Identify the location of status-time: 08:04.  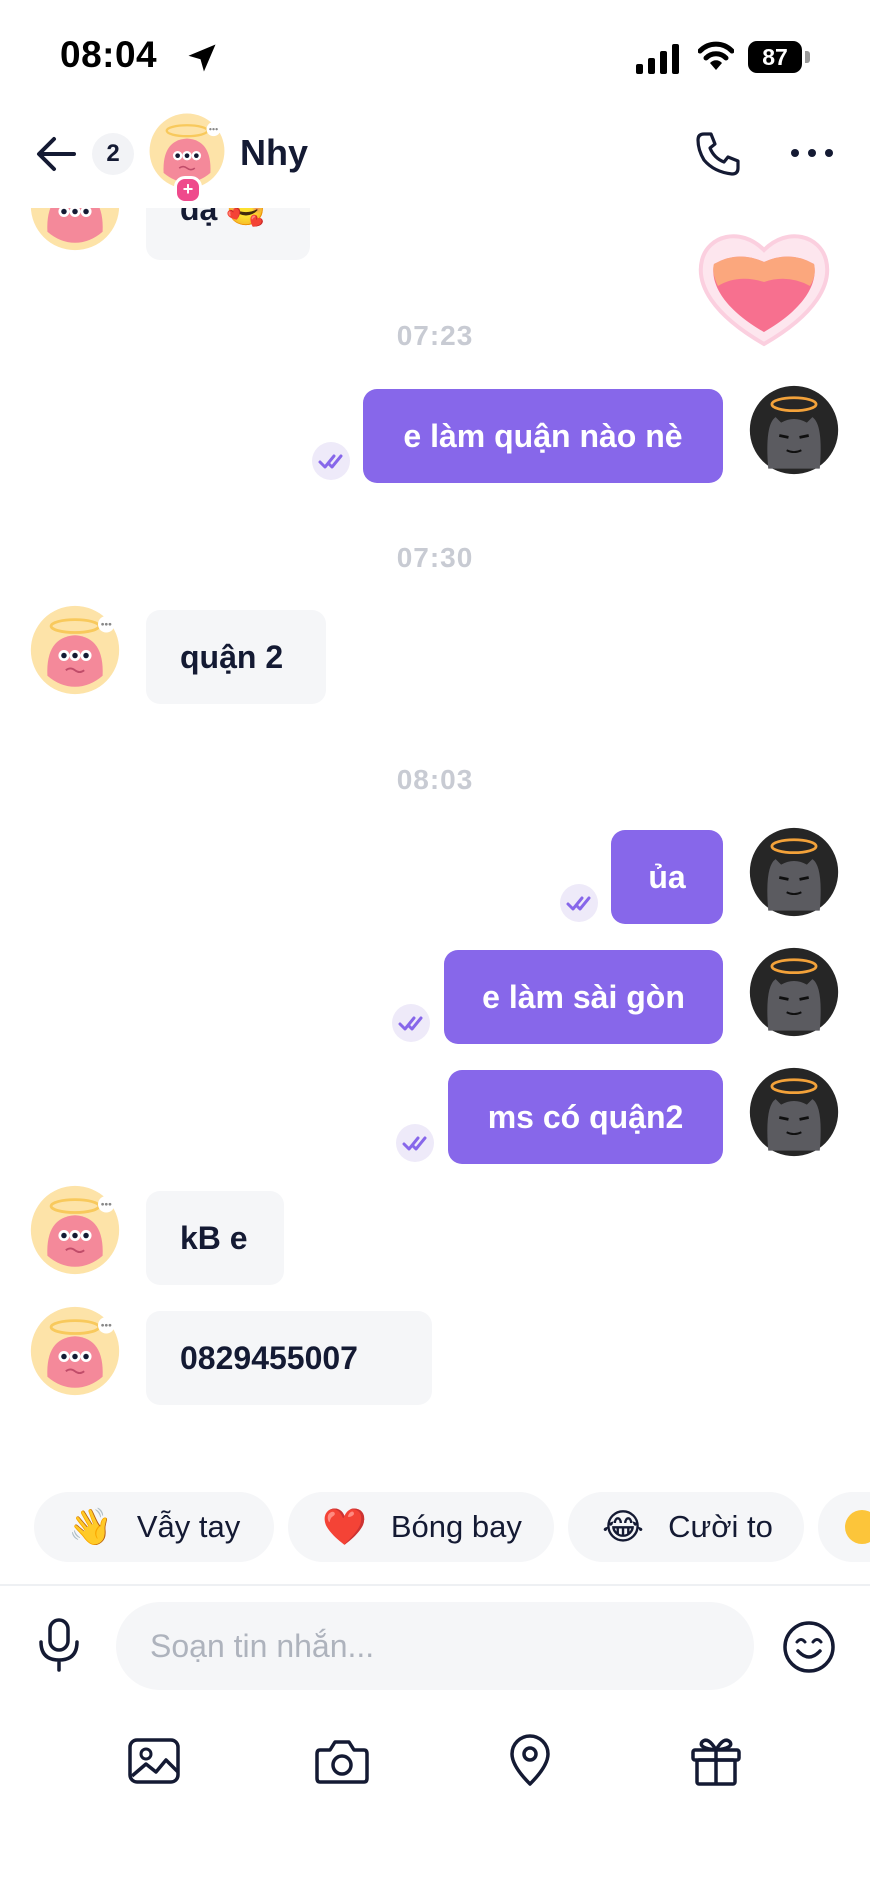
(109, 54).